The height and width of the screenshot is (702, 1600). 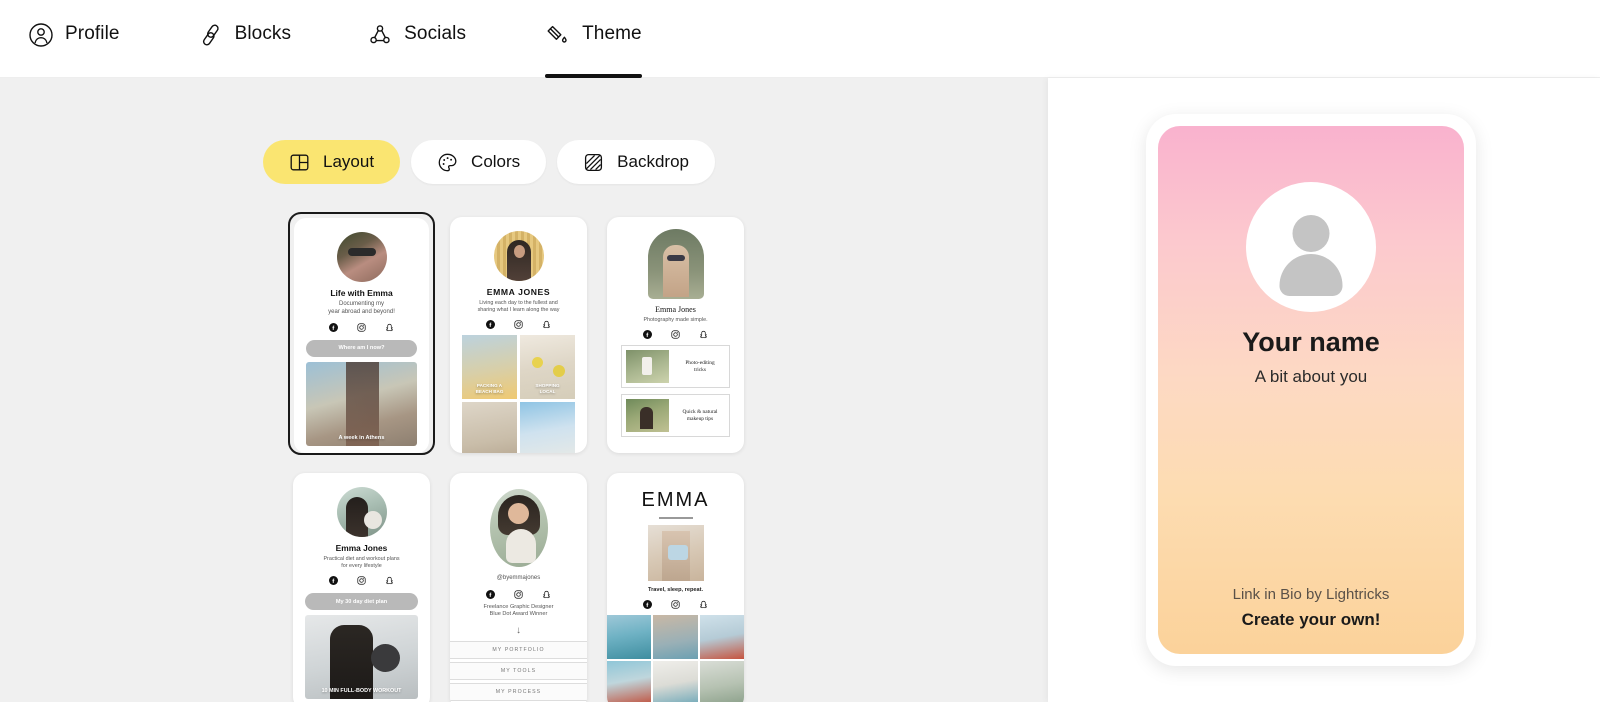 I want to click on template-name: EMMA JONES, so click(x=518, y=292).